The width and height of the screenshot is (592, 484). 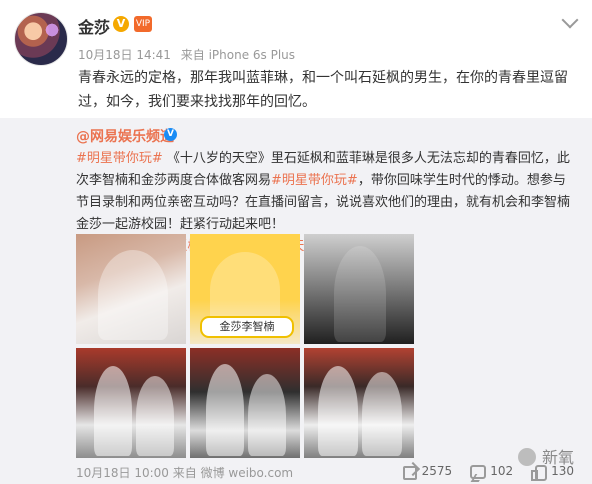 I want to click on post-source: 来自 iPhone 6s Plus, so click(x=238, y=55).